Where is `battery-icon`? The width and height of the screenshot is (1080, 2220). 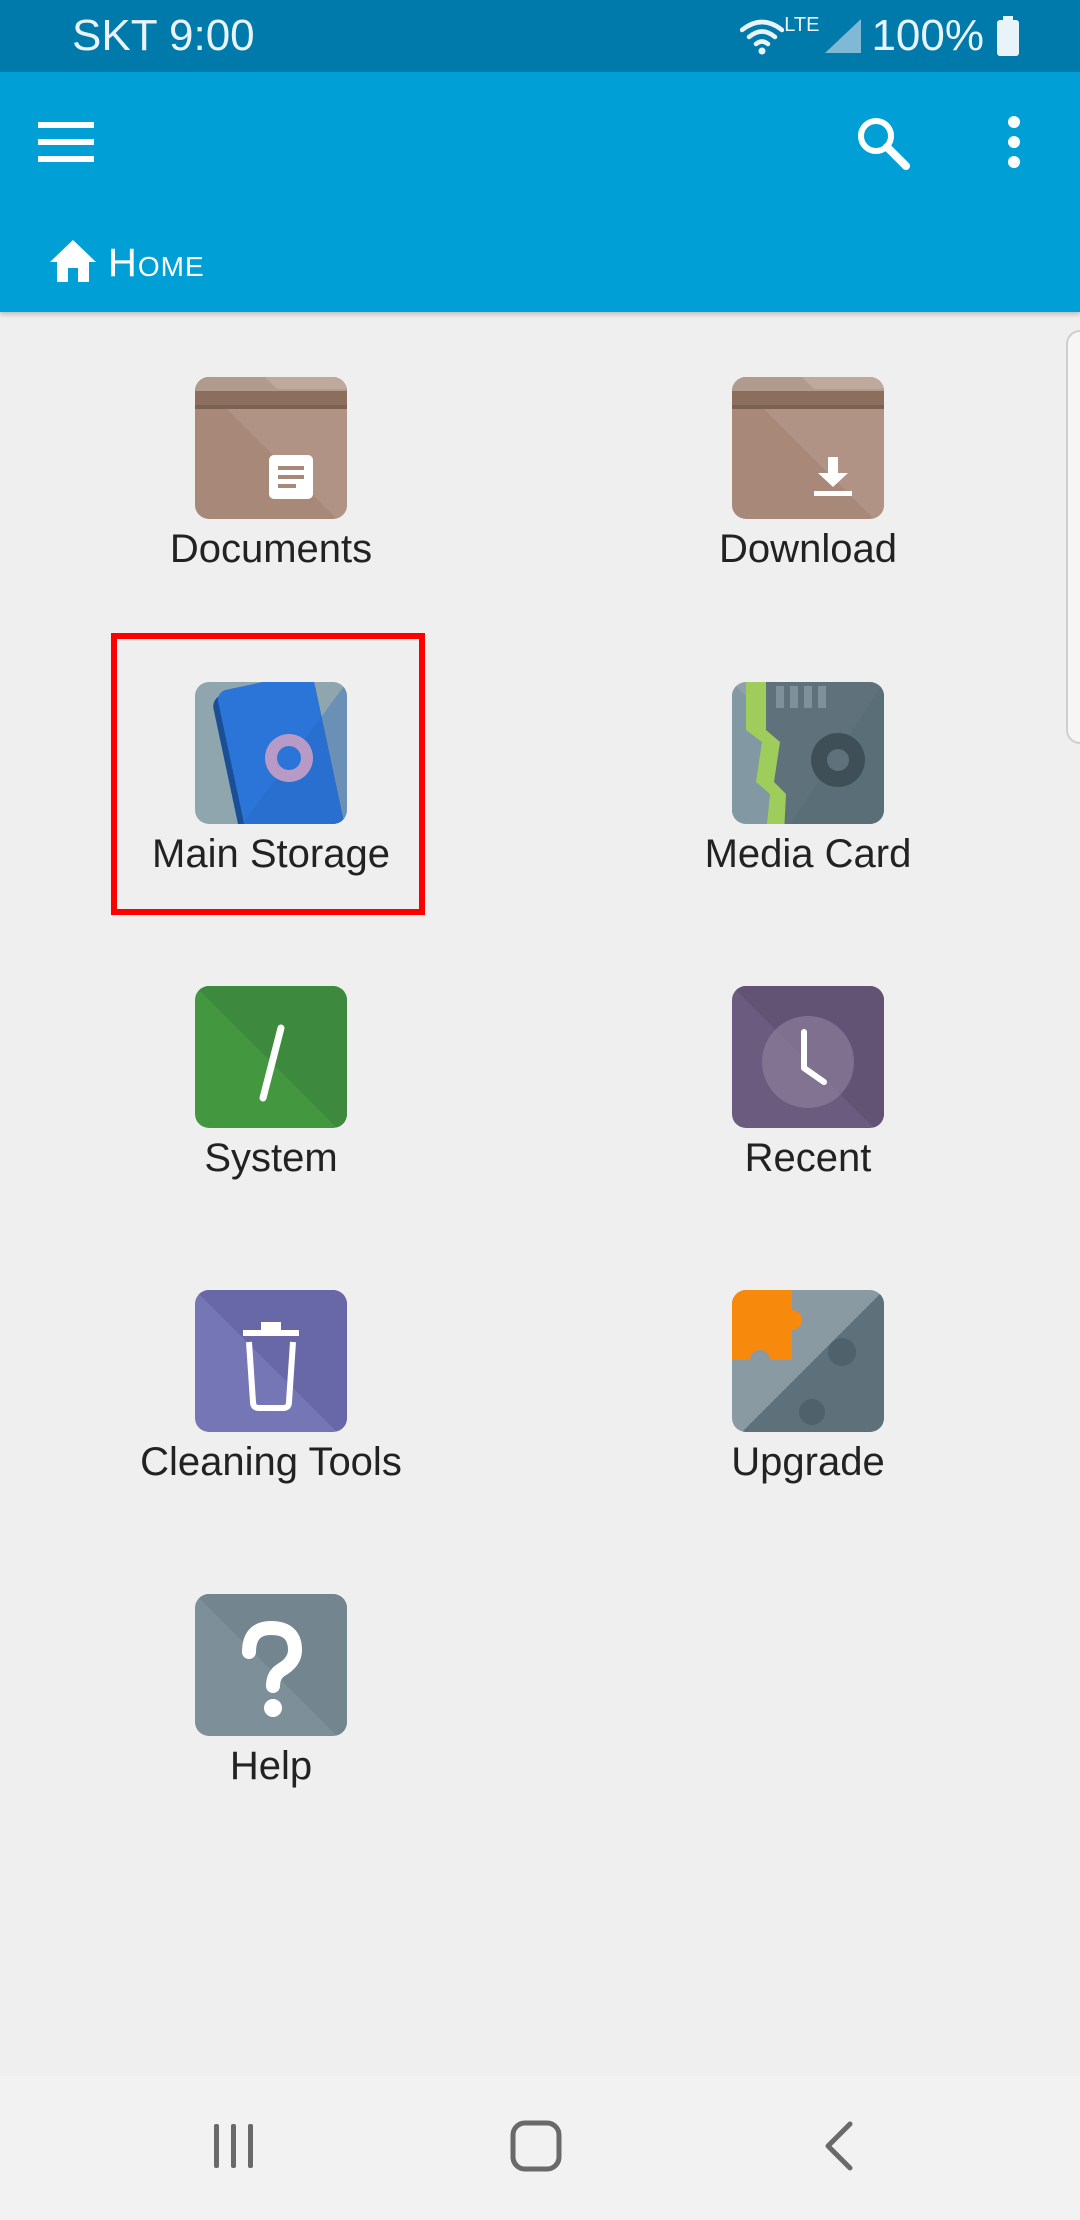
battery-icon is located at coordinates (1008, 36).